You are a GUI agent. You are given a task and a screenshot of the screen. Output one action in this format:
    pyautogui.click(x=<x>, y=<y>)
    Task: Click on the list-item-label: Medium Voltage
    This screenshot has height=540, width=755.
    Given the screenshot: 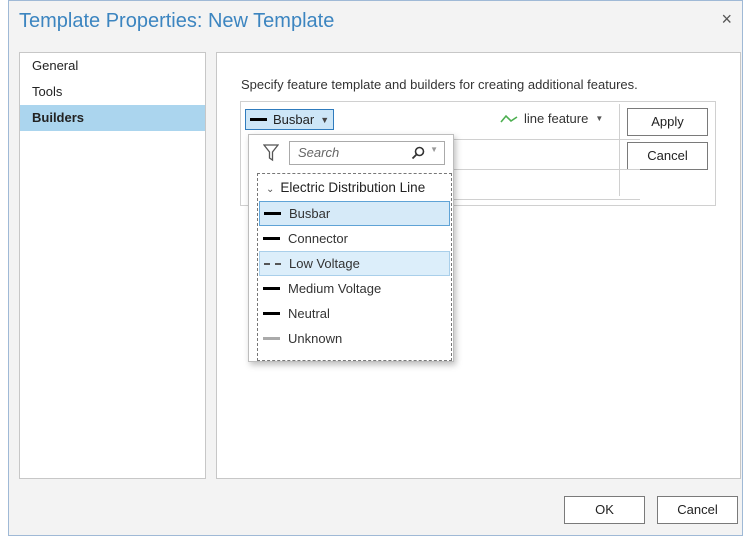 What is the action you would take?
    pyautogui.click(x=335, y=288)
    